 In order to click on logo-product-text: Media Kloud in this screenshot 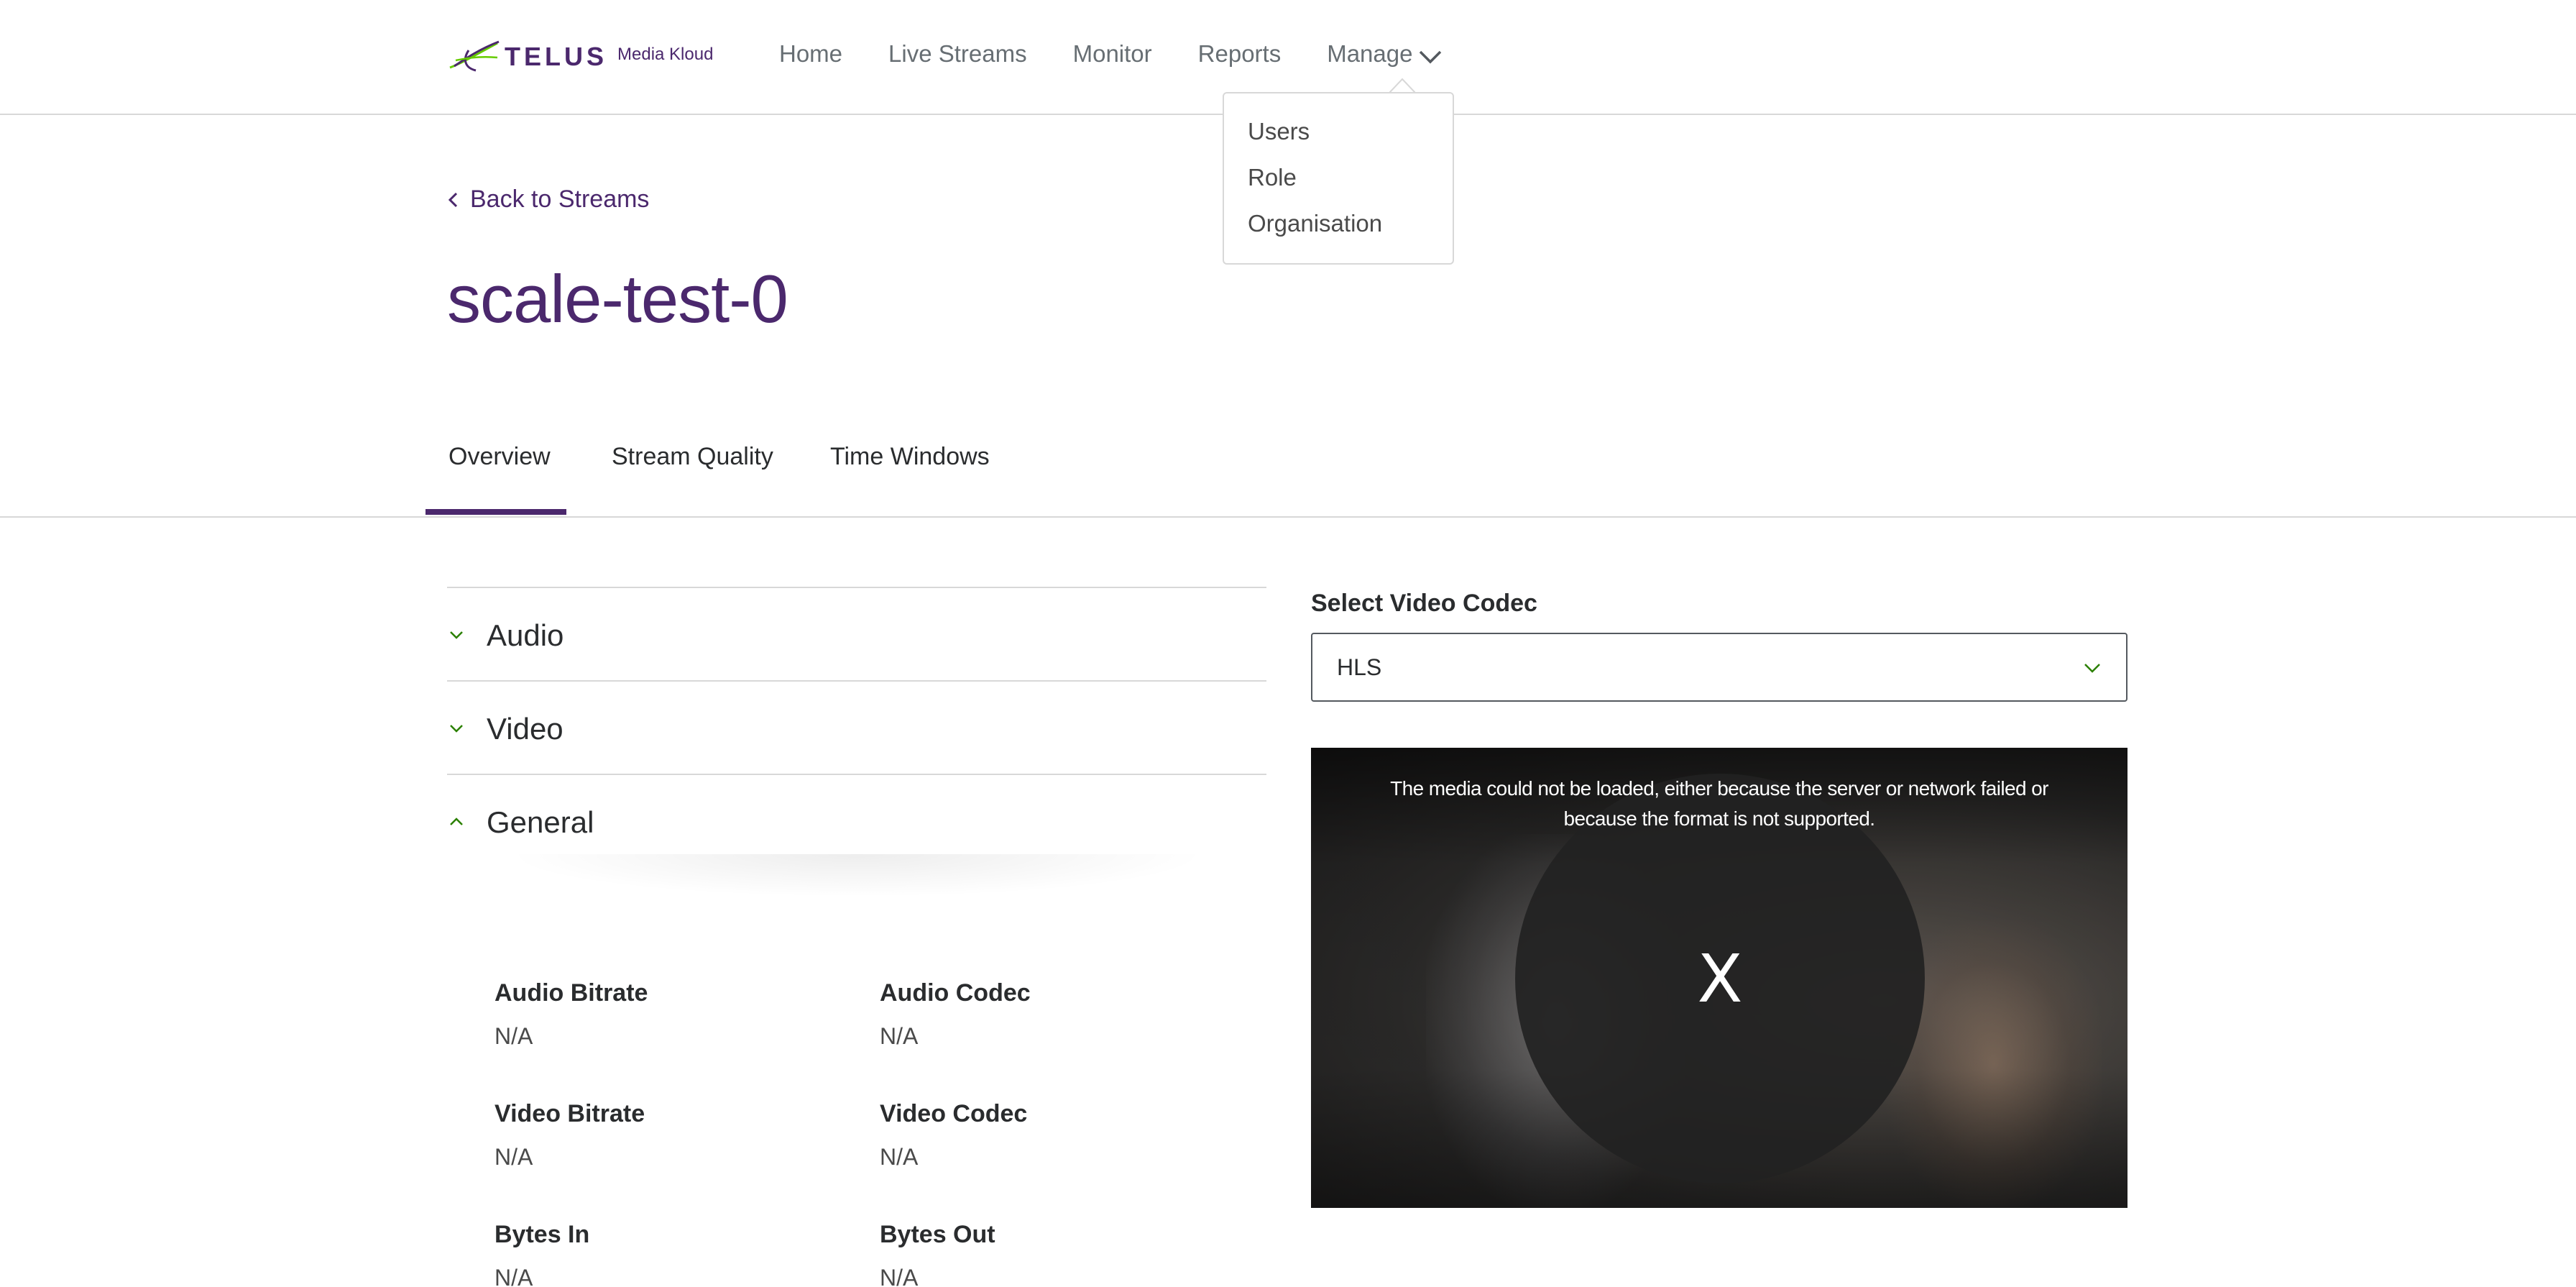, I will do `click(665, 54)`.